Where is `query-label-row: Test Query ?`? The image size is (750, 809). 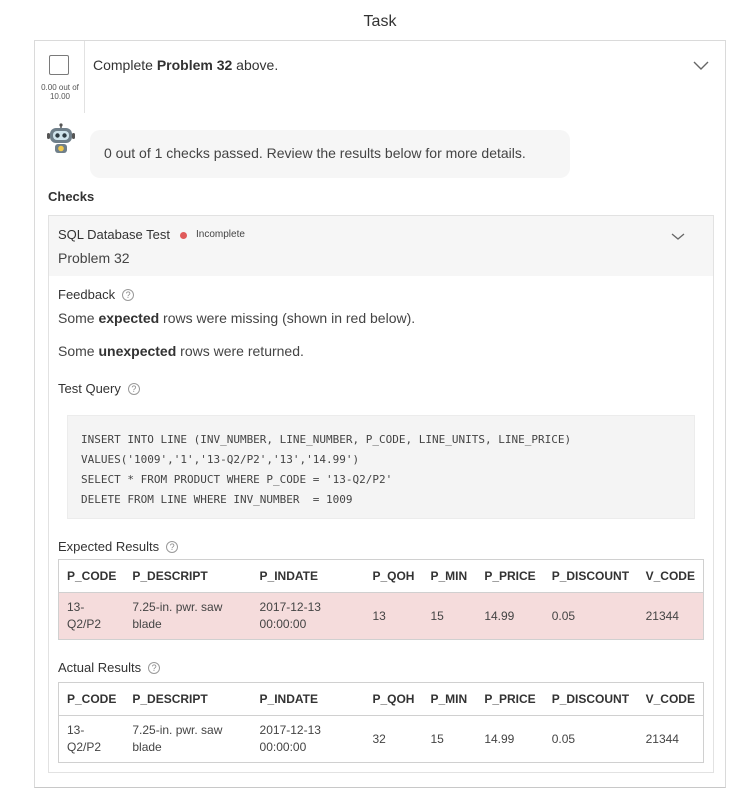
query-label-row: Test Query ? is located at coordinates (99, 388).